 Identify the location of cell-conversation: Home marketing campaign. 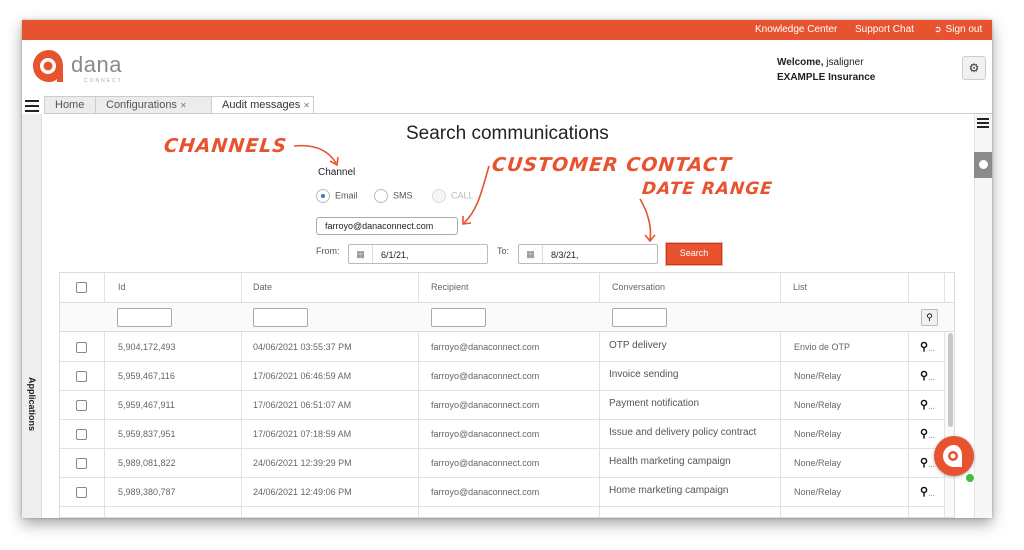
(669, 490).